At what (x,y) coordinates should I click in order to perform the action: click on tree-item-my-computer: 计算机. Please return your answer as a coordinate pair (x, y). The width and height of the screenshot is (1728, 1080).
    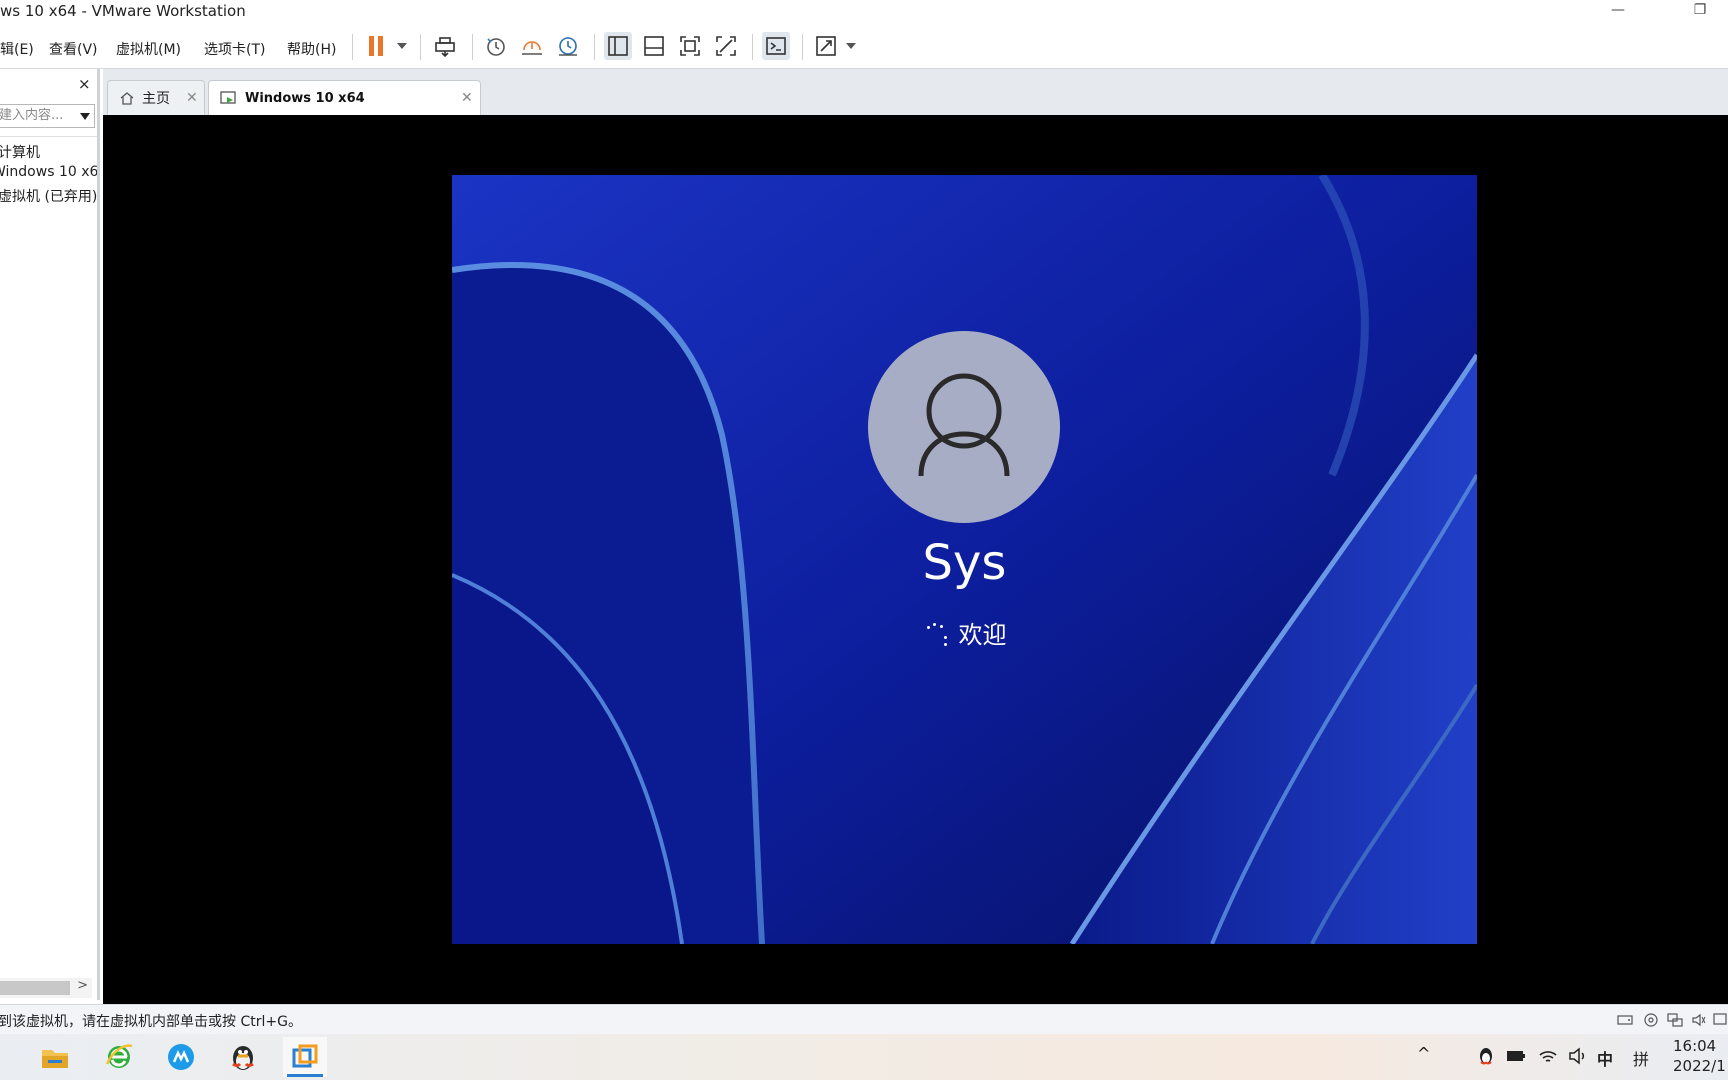
    Looking at the image, I should click on (20, 152).